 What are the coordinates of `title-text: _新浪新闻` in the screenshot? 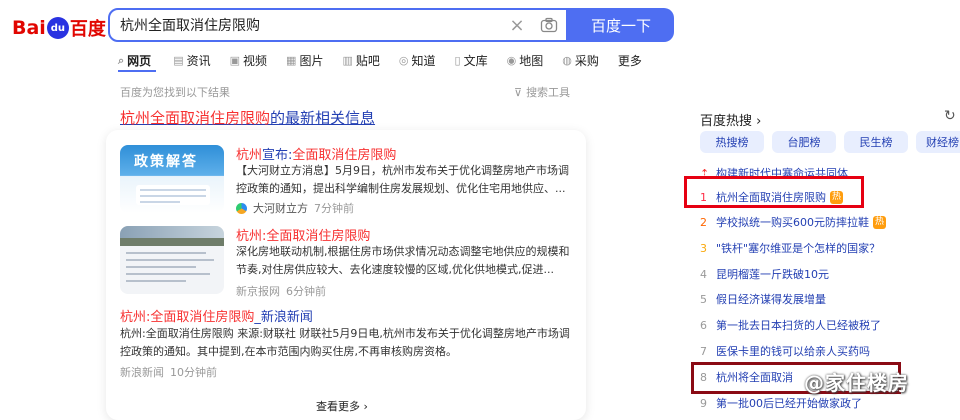 It's located at (283, 317).